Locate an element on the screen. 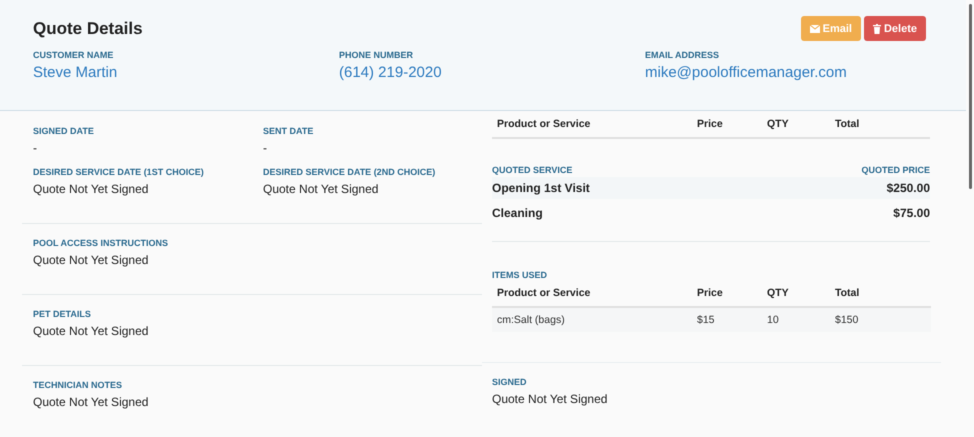 This screenshot has width=974, height=437. column-label: QUOTED SERVICE is located at coordinates (532, 170).